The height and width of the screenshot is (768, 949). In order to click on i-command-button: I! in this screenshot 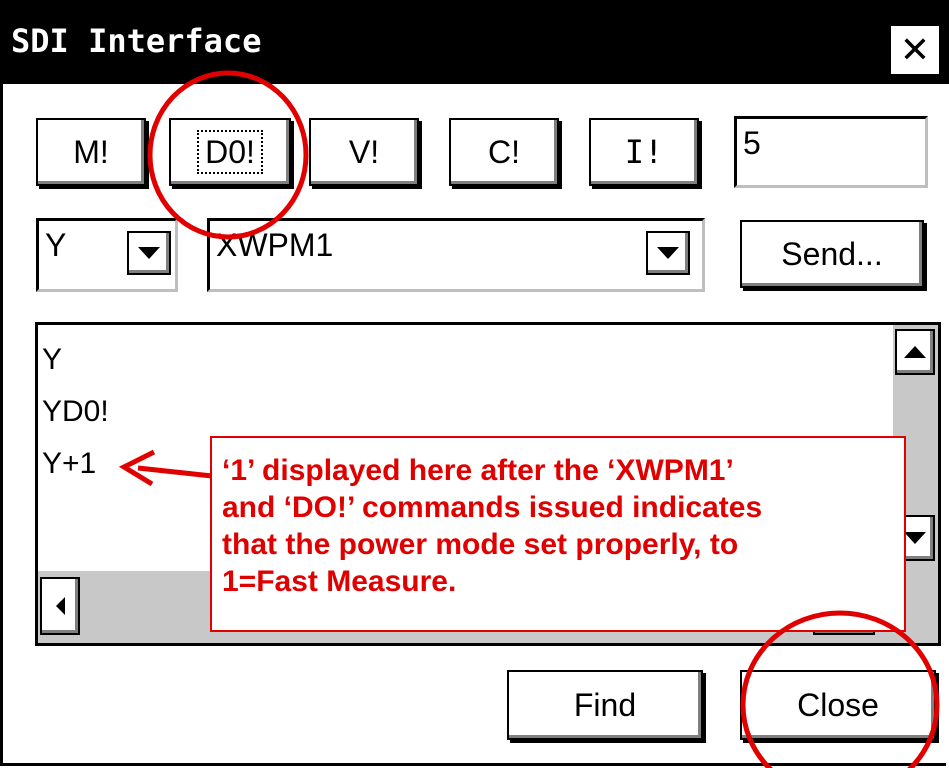, I will do `click(644, 152)`.